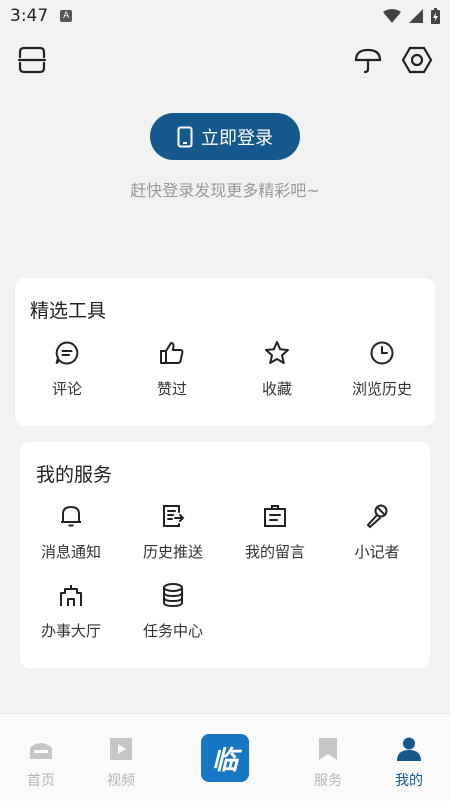 This screenshot has width=450, height=801. What do you see at coordinates (275, 516) in the screenshot?
I see `message-board-icon` at bounding box center [275, 516].